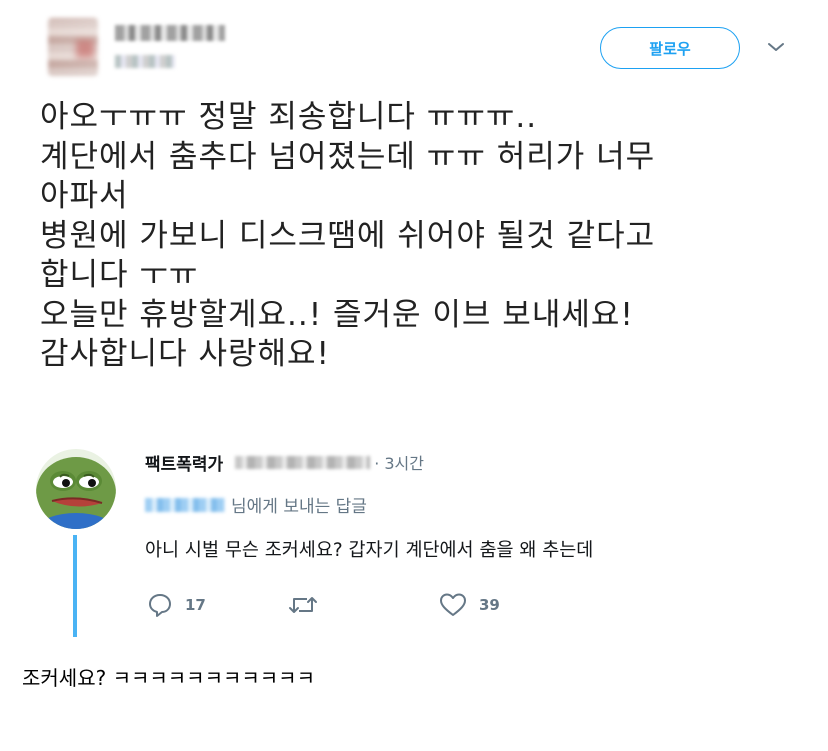 The image size is (828, 751). I want to click on chevron-down-icon, so click(776, 47).